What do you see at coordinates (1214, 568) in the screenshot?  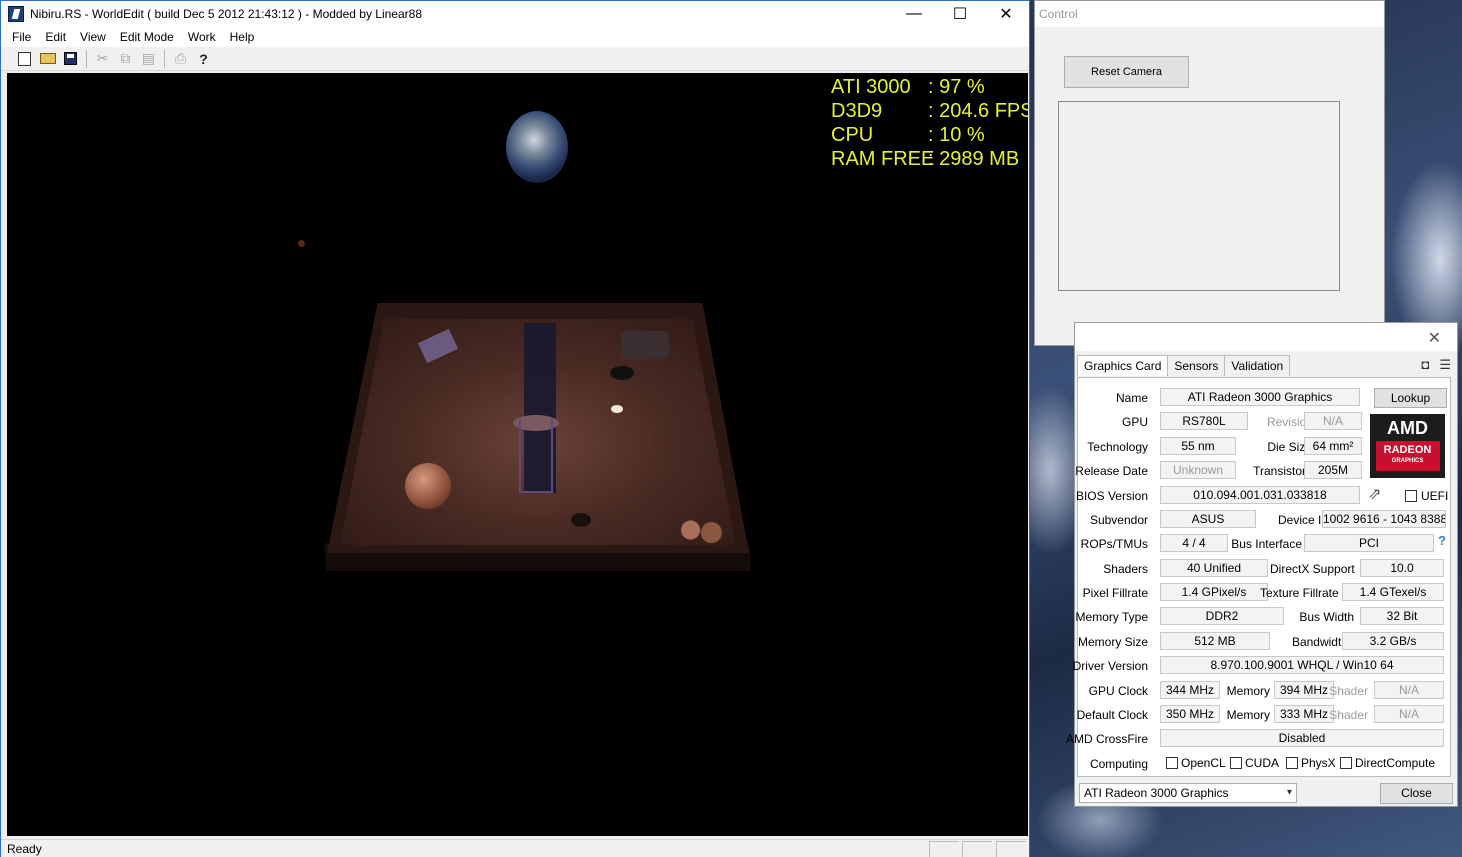 I see `shaders-field: 40 Unified` at bounding box center [1214, 568].